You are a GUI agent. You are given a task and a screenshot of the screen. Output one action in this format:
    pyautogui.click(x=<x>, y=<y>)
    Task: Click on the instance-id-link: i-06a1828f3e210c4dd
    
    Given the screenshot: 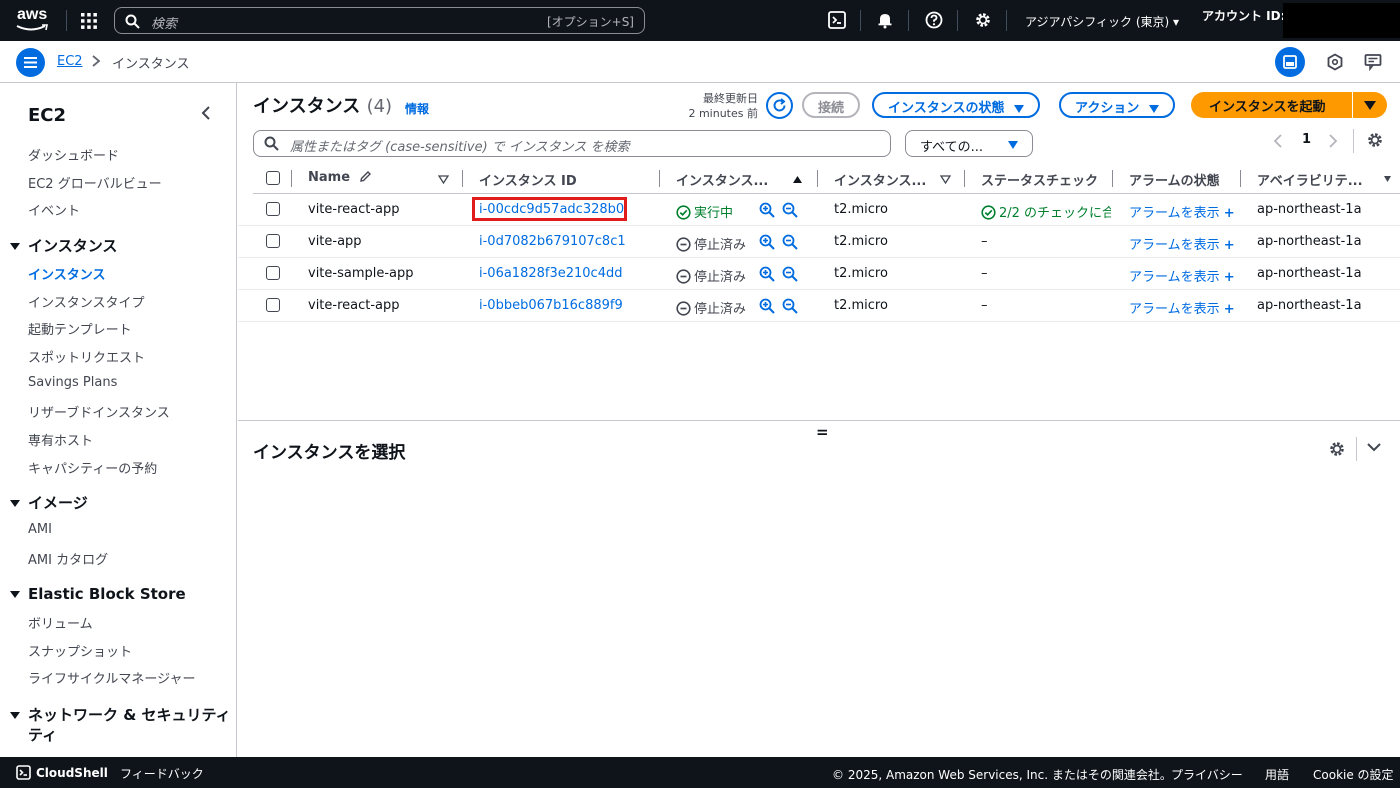 What is the action you would take?
    pyautogui.click(x=550, y=273)
    